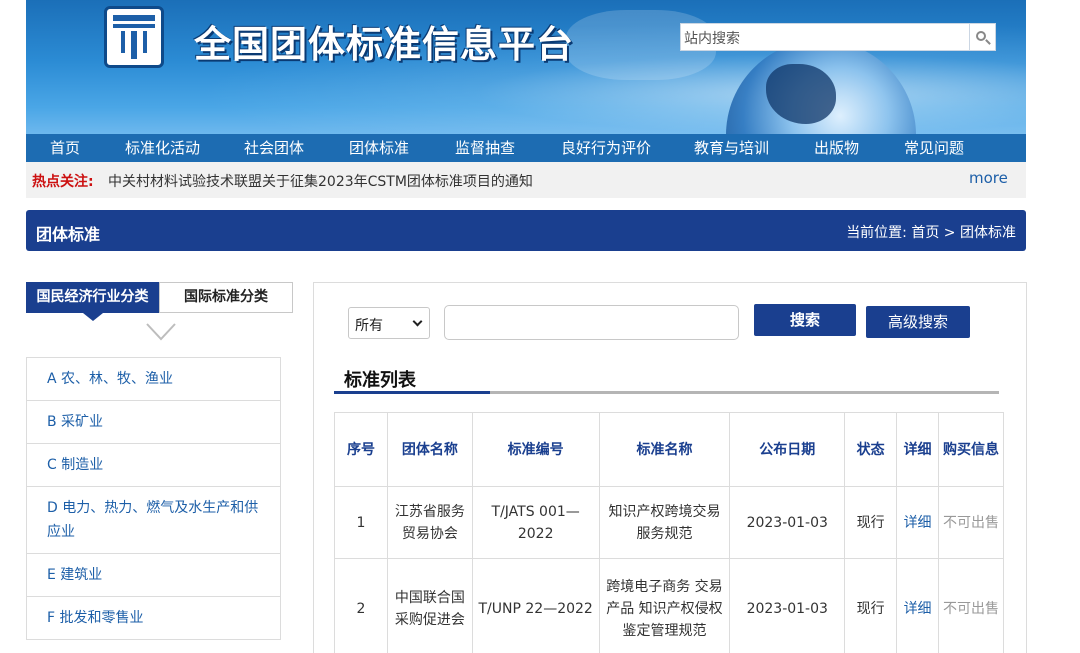 This screenshot has height=653, width=1080. Describe the element at coordinates (153, 520) in the screenshot. I see `category-item-d: D 电力、热力、燃气及水生产和供应业` at that location.